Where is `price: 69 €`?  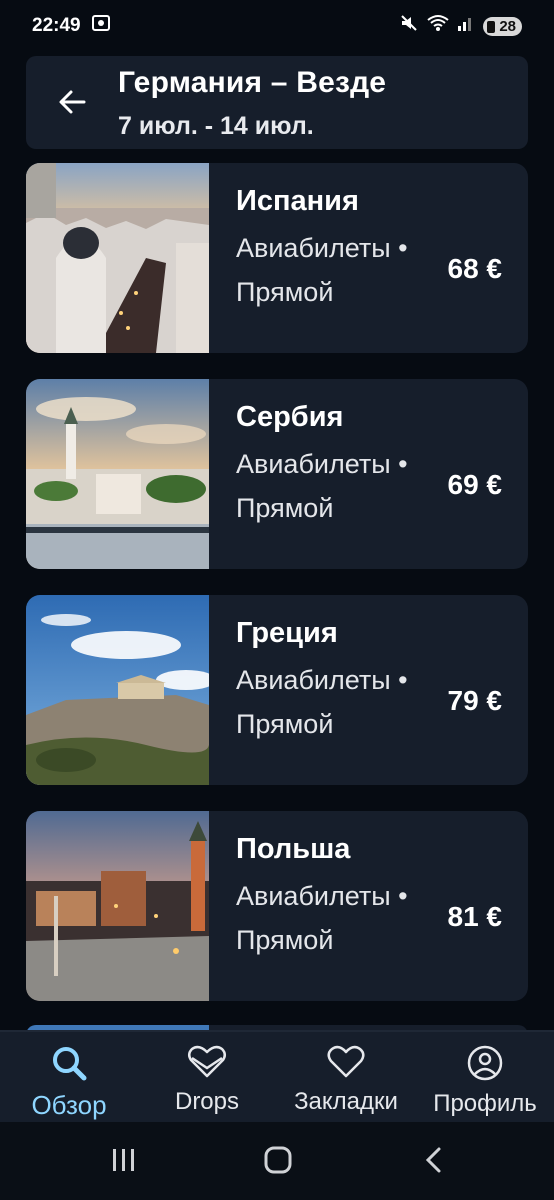 price: 69 € is located at coordinates (475, 484).